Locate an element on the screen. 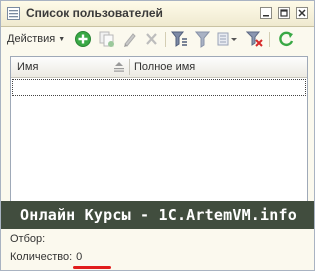 The image size is (320, 271). column-divider is located at coordinates (129, 67).